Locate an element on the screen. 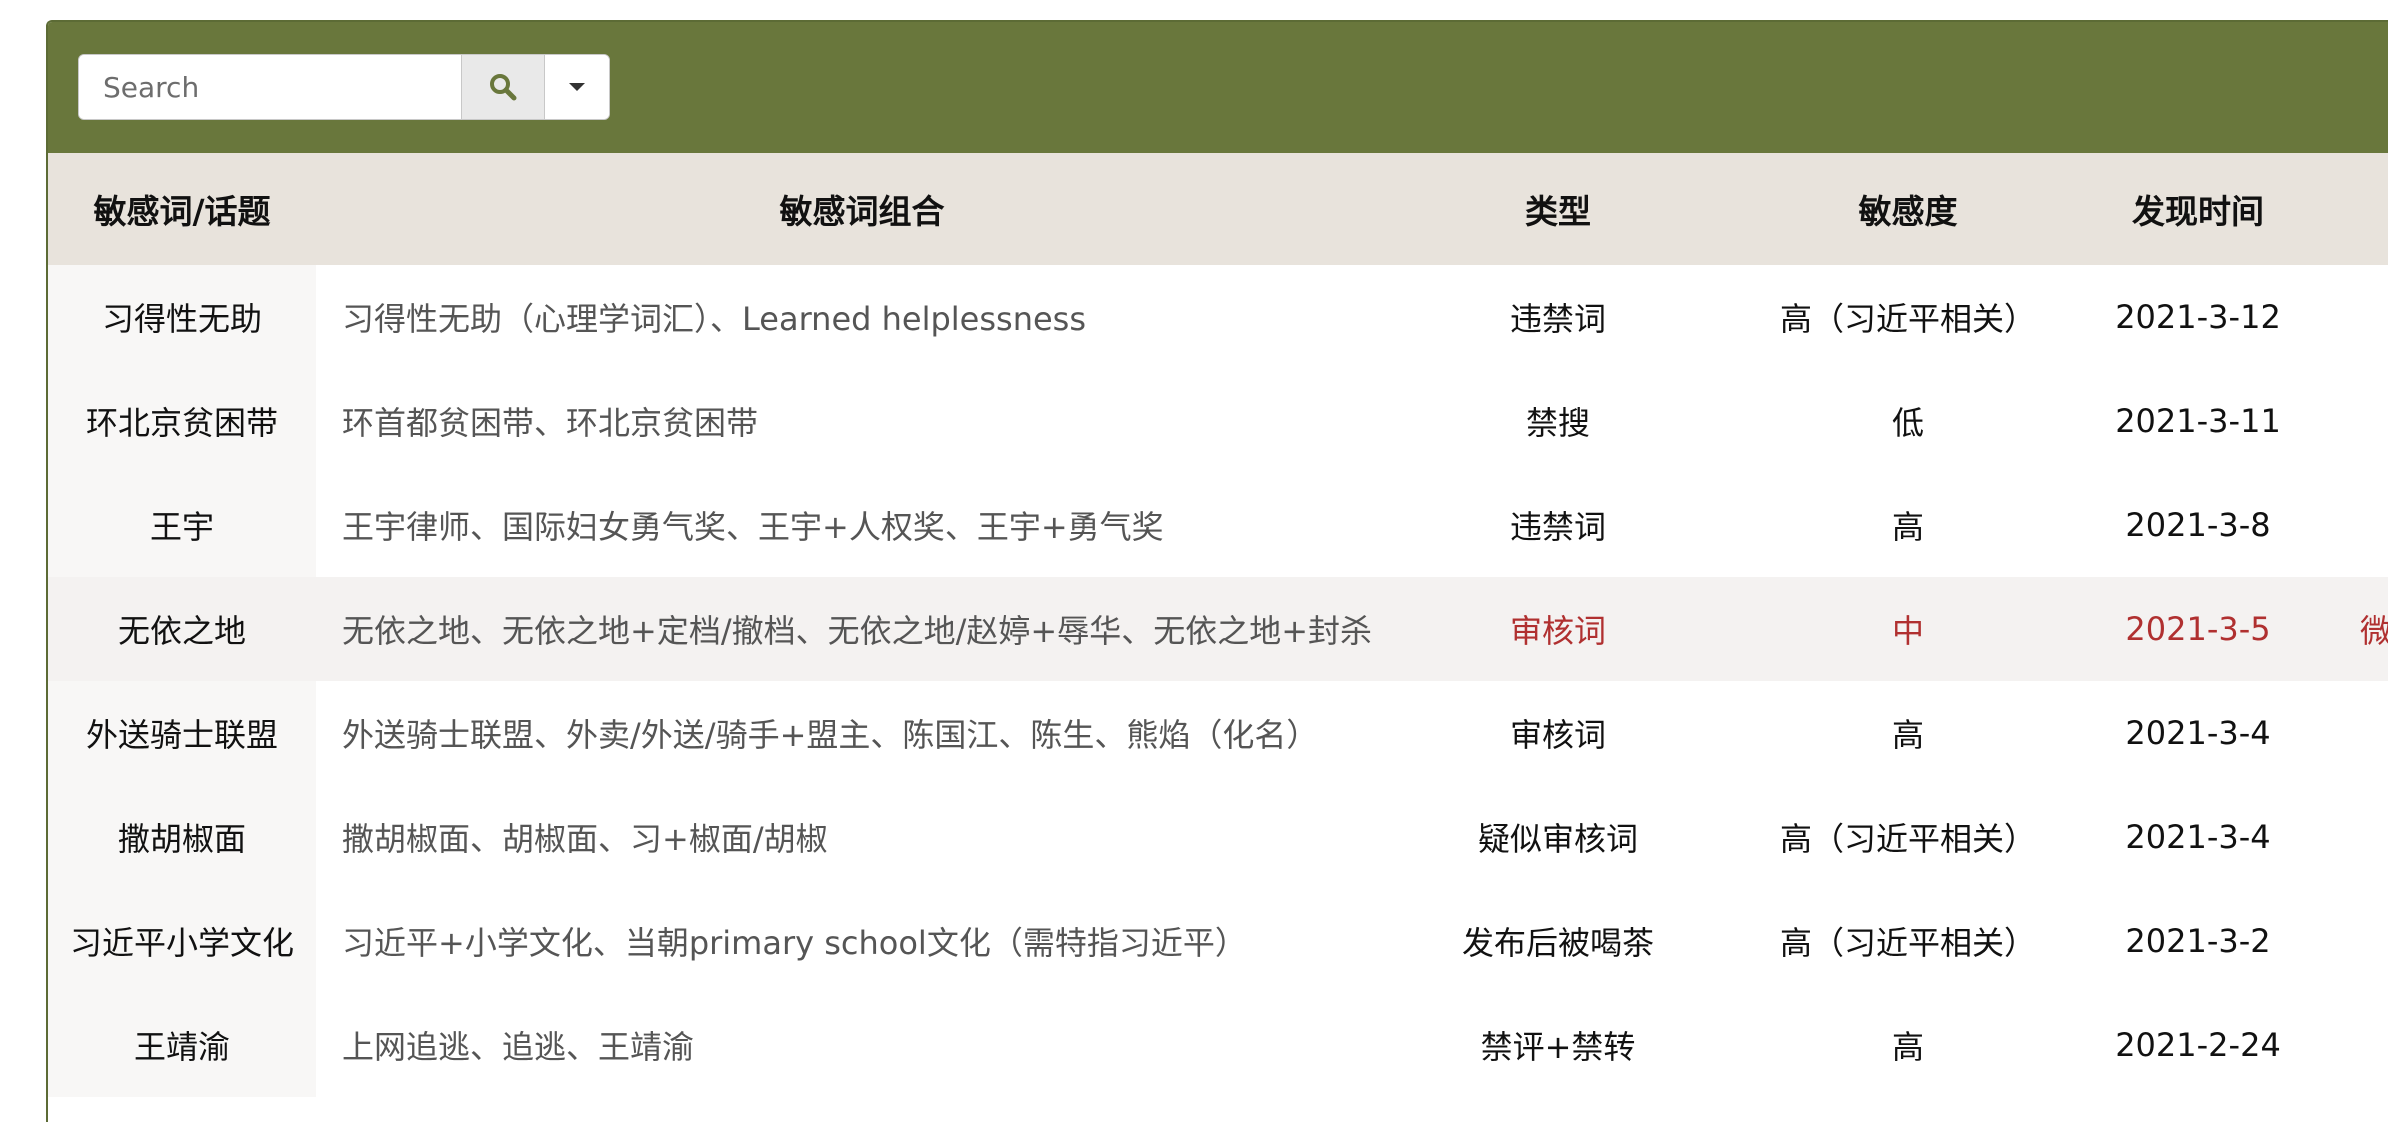  table-row: 环北京贫困带 环首都贫困带、环北京贫困带 禁搜低 2021-3-11 is located at coordinates (1218, 421).